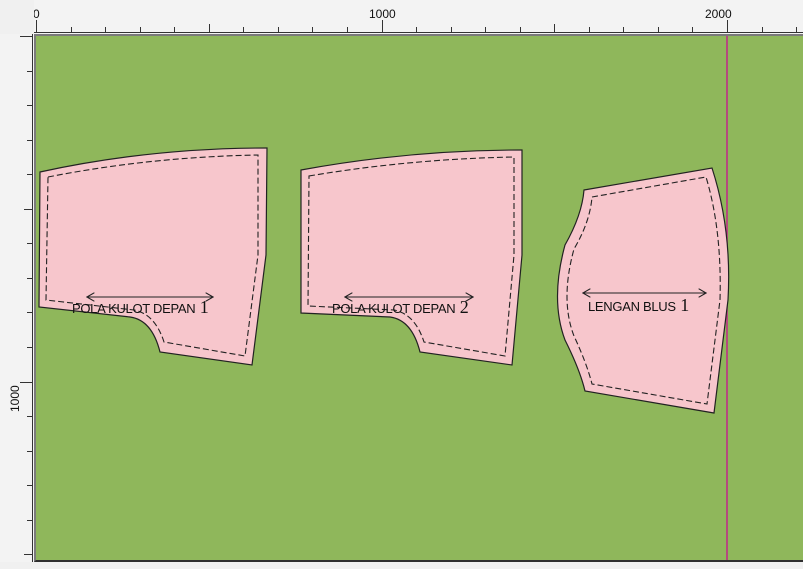  What do you see at coordinates (632, 306) in the screenshot?
I see `piece-3-name: LENGAN BLUS` at bounding box center [632, 306].